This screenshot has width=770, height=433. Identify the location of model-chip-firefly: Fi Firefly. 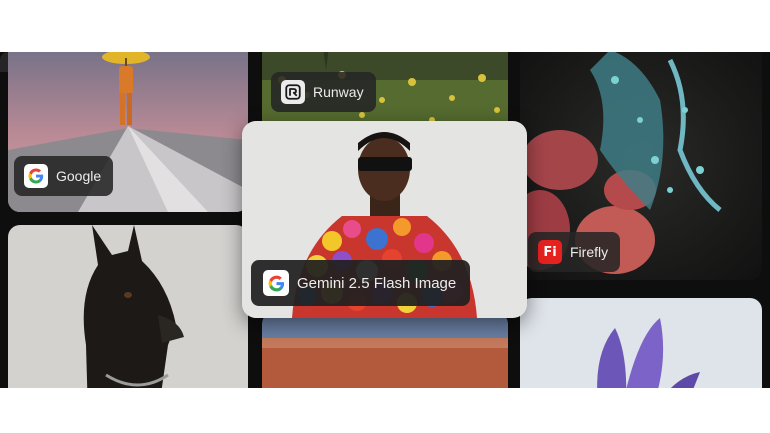
(574, 252).